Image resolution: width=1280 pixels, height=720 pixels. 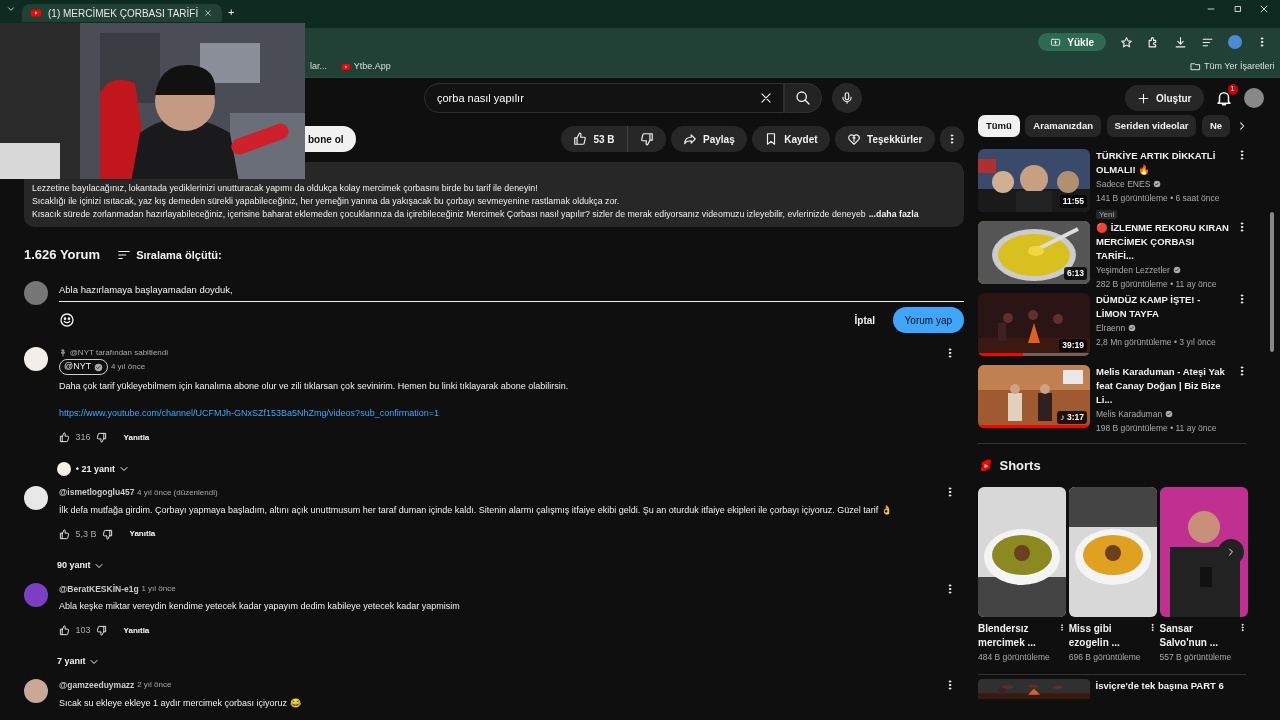 What do you see at coordinates (1143, 98) in the screenshot?
I see `plus-icon` at bounding box center [1143, 98].